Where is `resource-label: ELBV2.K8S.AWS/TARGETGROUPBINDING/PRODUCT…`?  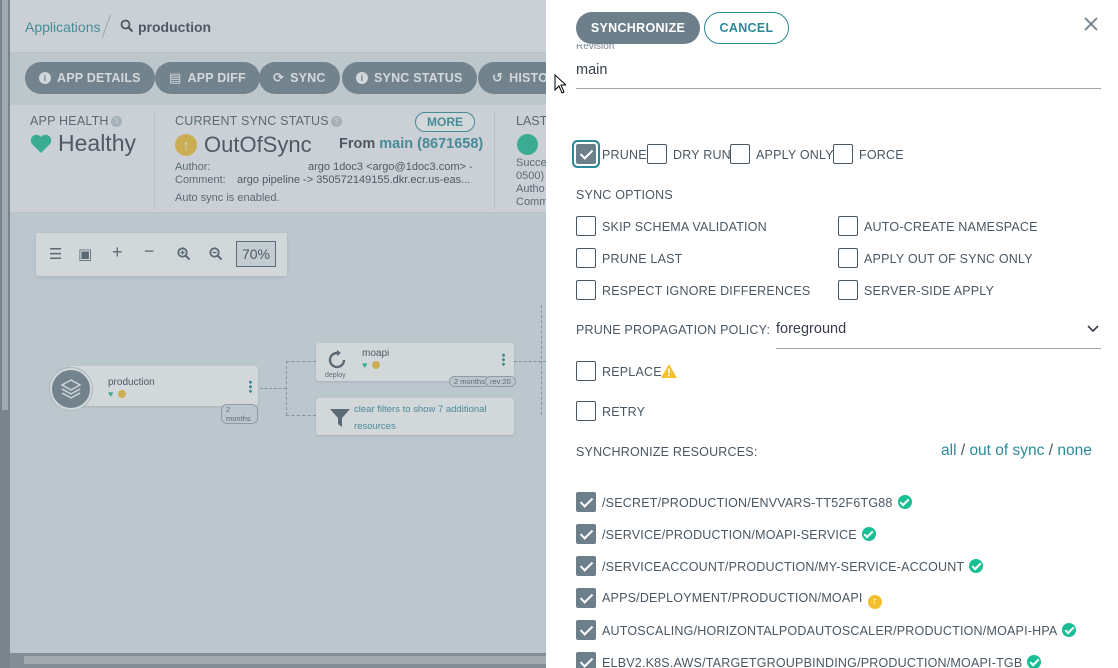
resource-label: ELBV2.K8S.AWS/TARGETGROUPBINDING/PRODUCT… is located at coordinates (812, 662).